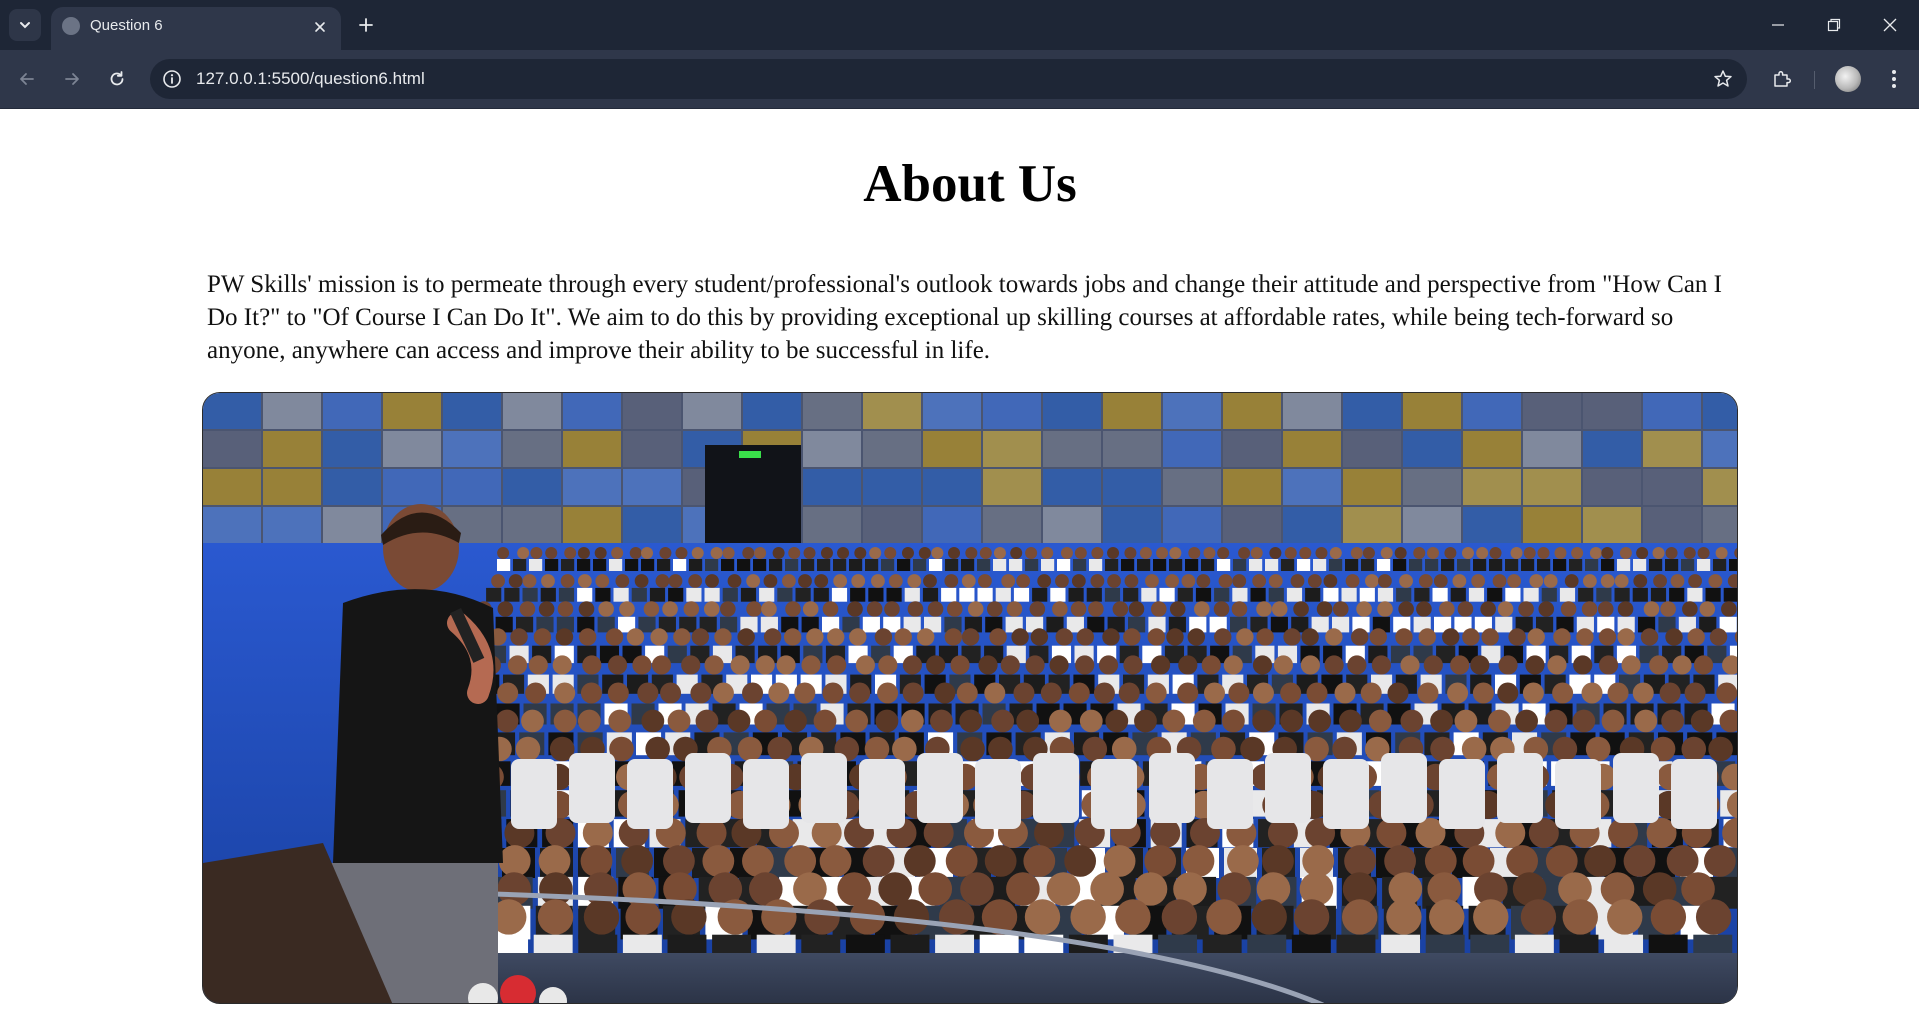 This screenshot has height=1013, width=1919. I want to click on tab-close-button, so click(320, 27).